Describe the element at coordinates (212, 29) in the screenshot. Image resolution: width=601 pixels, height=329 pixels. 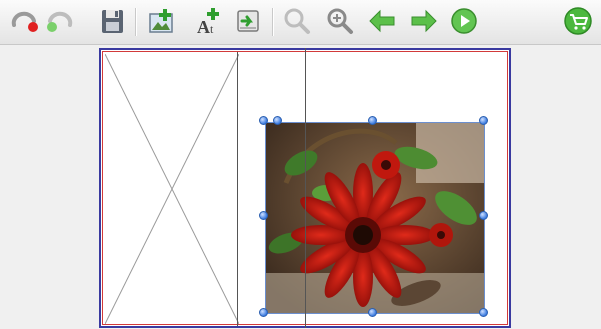
I see `svg-text: t` at that location.